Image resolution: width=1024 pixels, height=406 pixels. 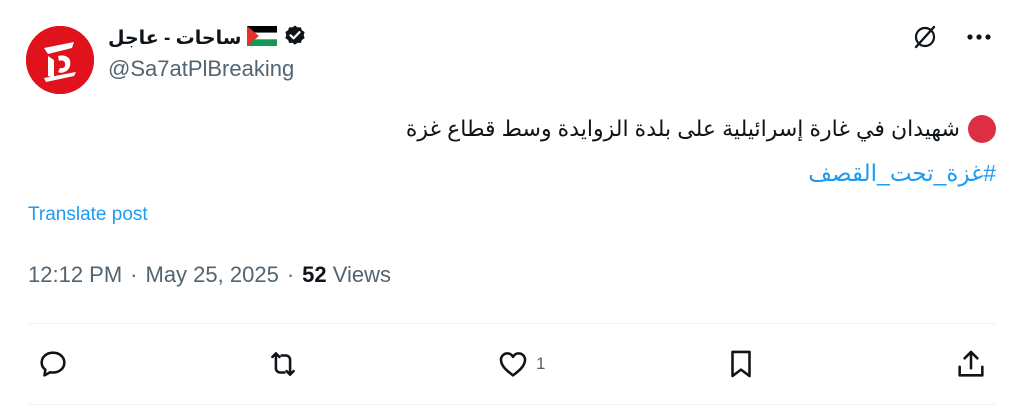 I want to click on translate-post-link: Translate post, so click(x=88, y=215).